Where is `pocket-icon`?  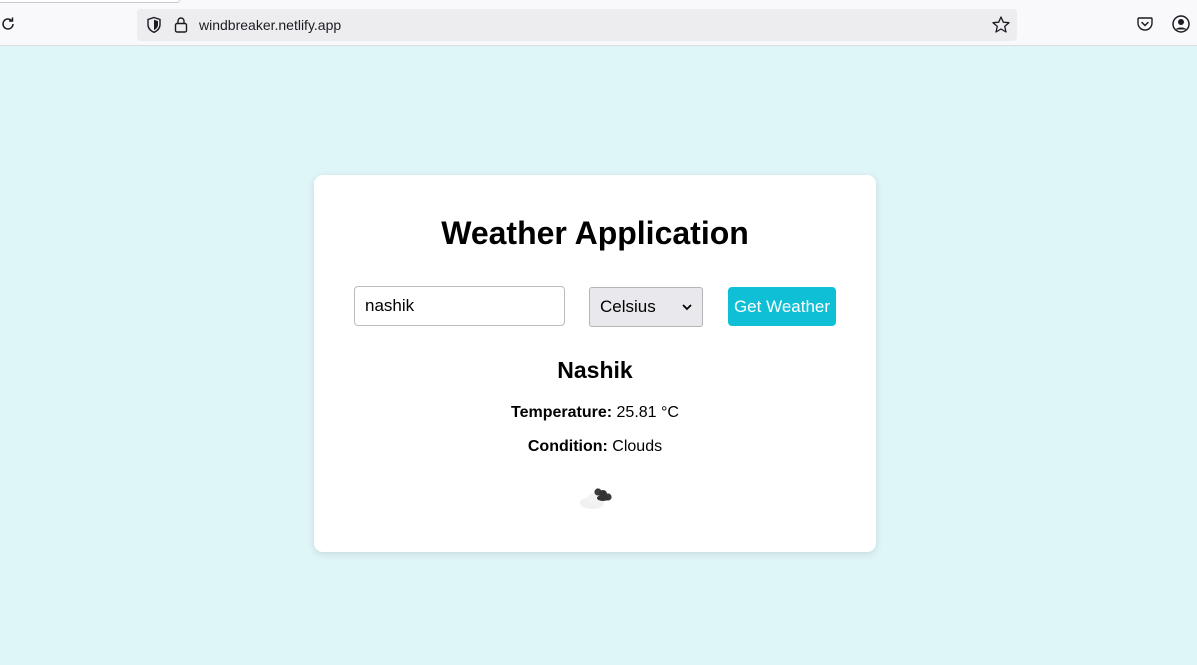
pocket-icon is located at coordinates (1145, 24).